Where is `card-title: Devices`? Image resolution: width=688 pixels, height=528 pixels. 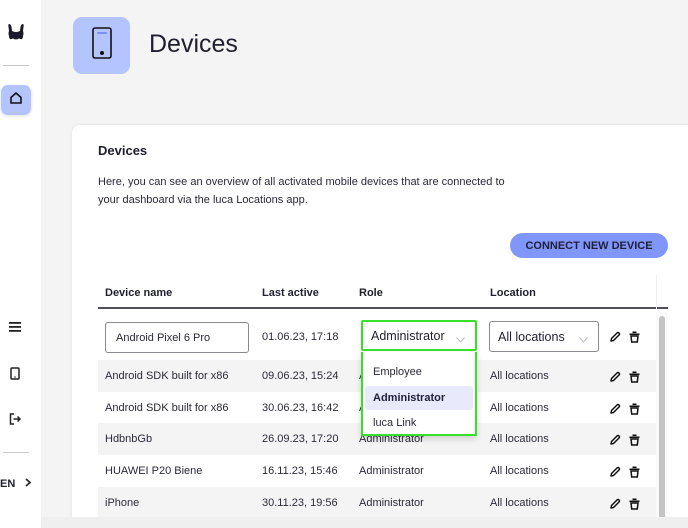 card-title: Devices is located at coordinates (123, 150).